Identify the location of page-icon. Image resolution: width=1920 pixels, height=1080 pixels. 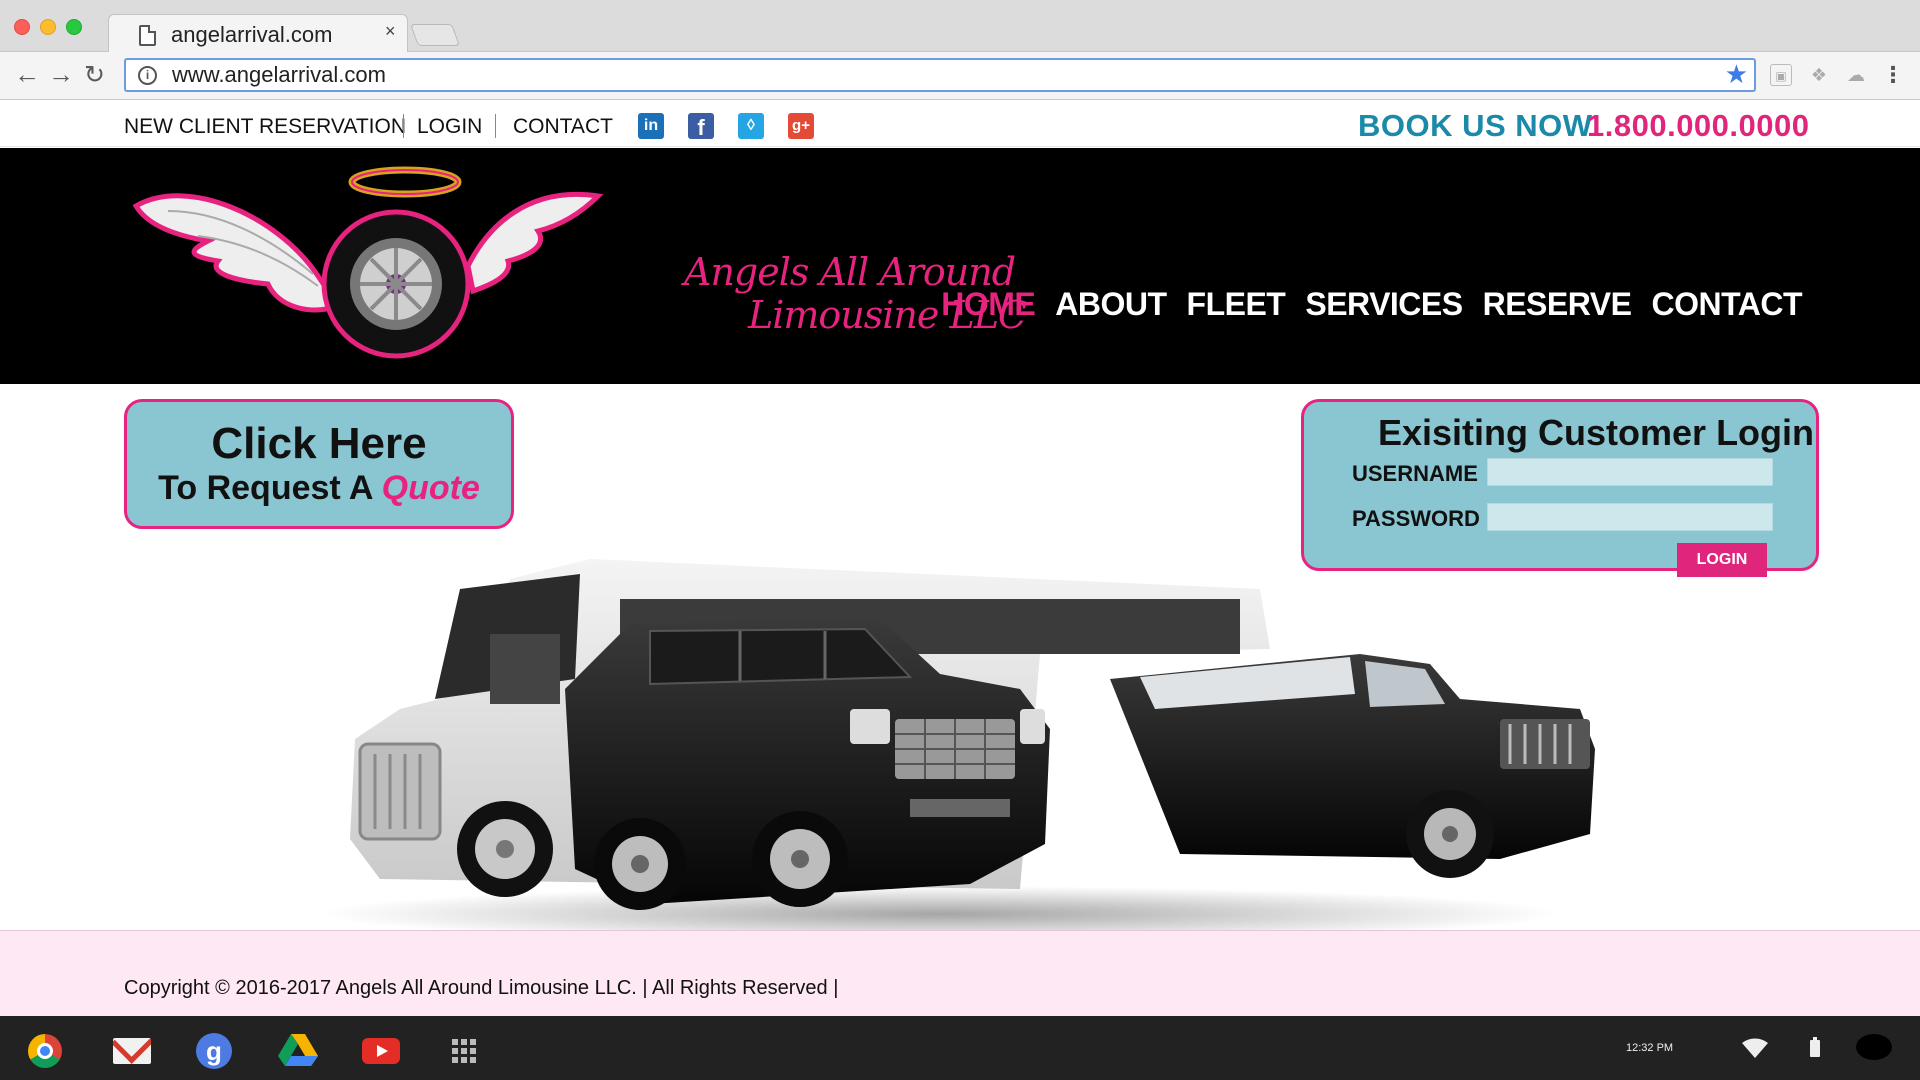
(147, 35).